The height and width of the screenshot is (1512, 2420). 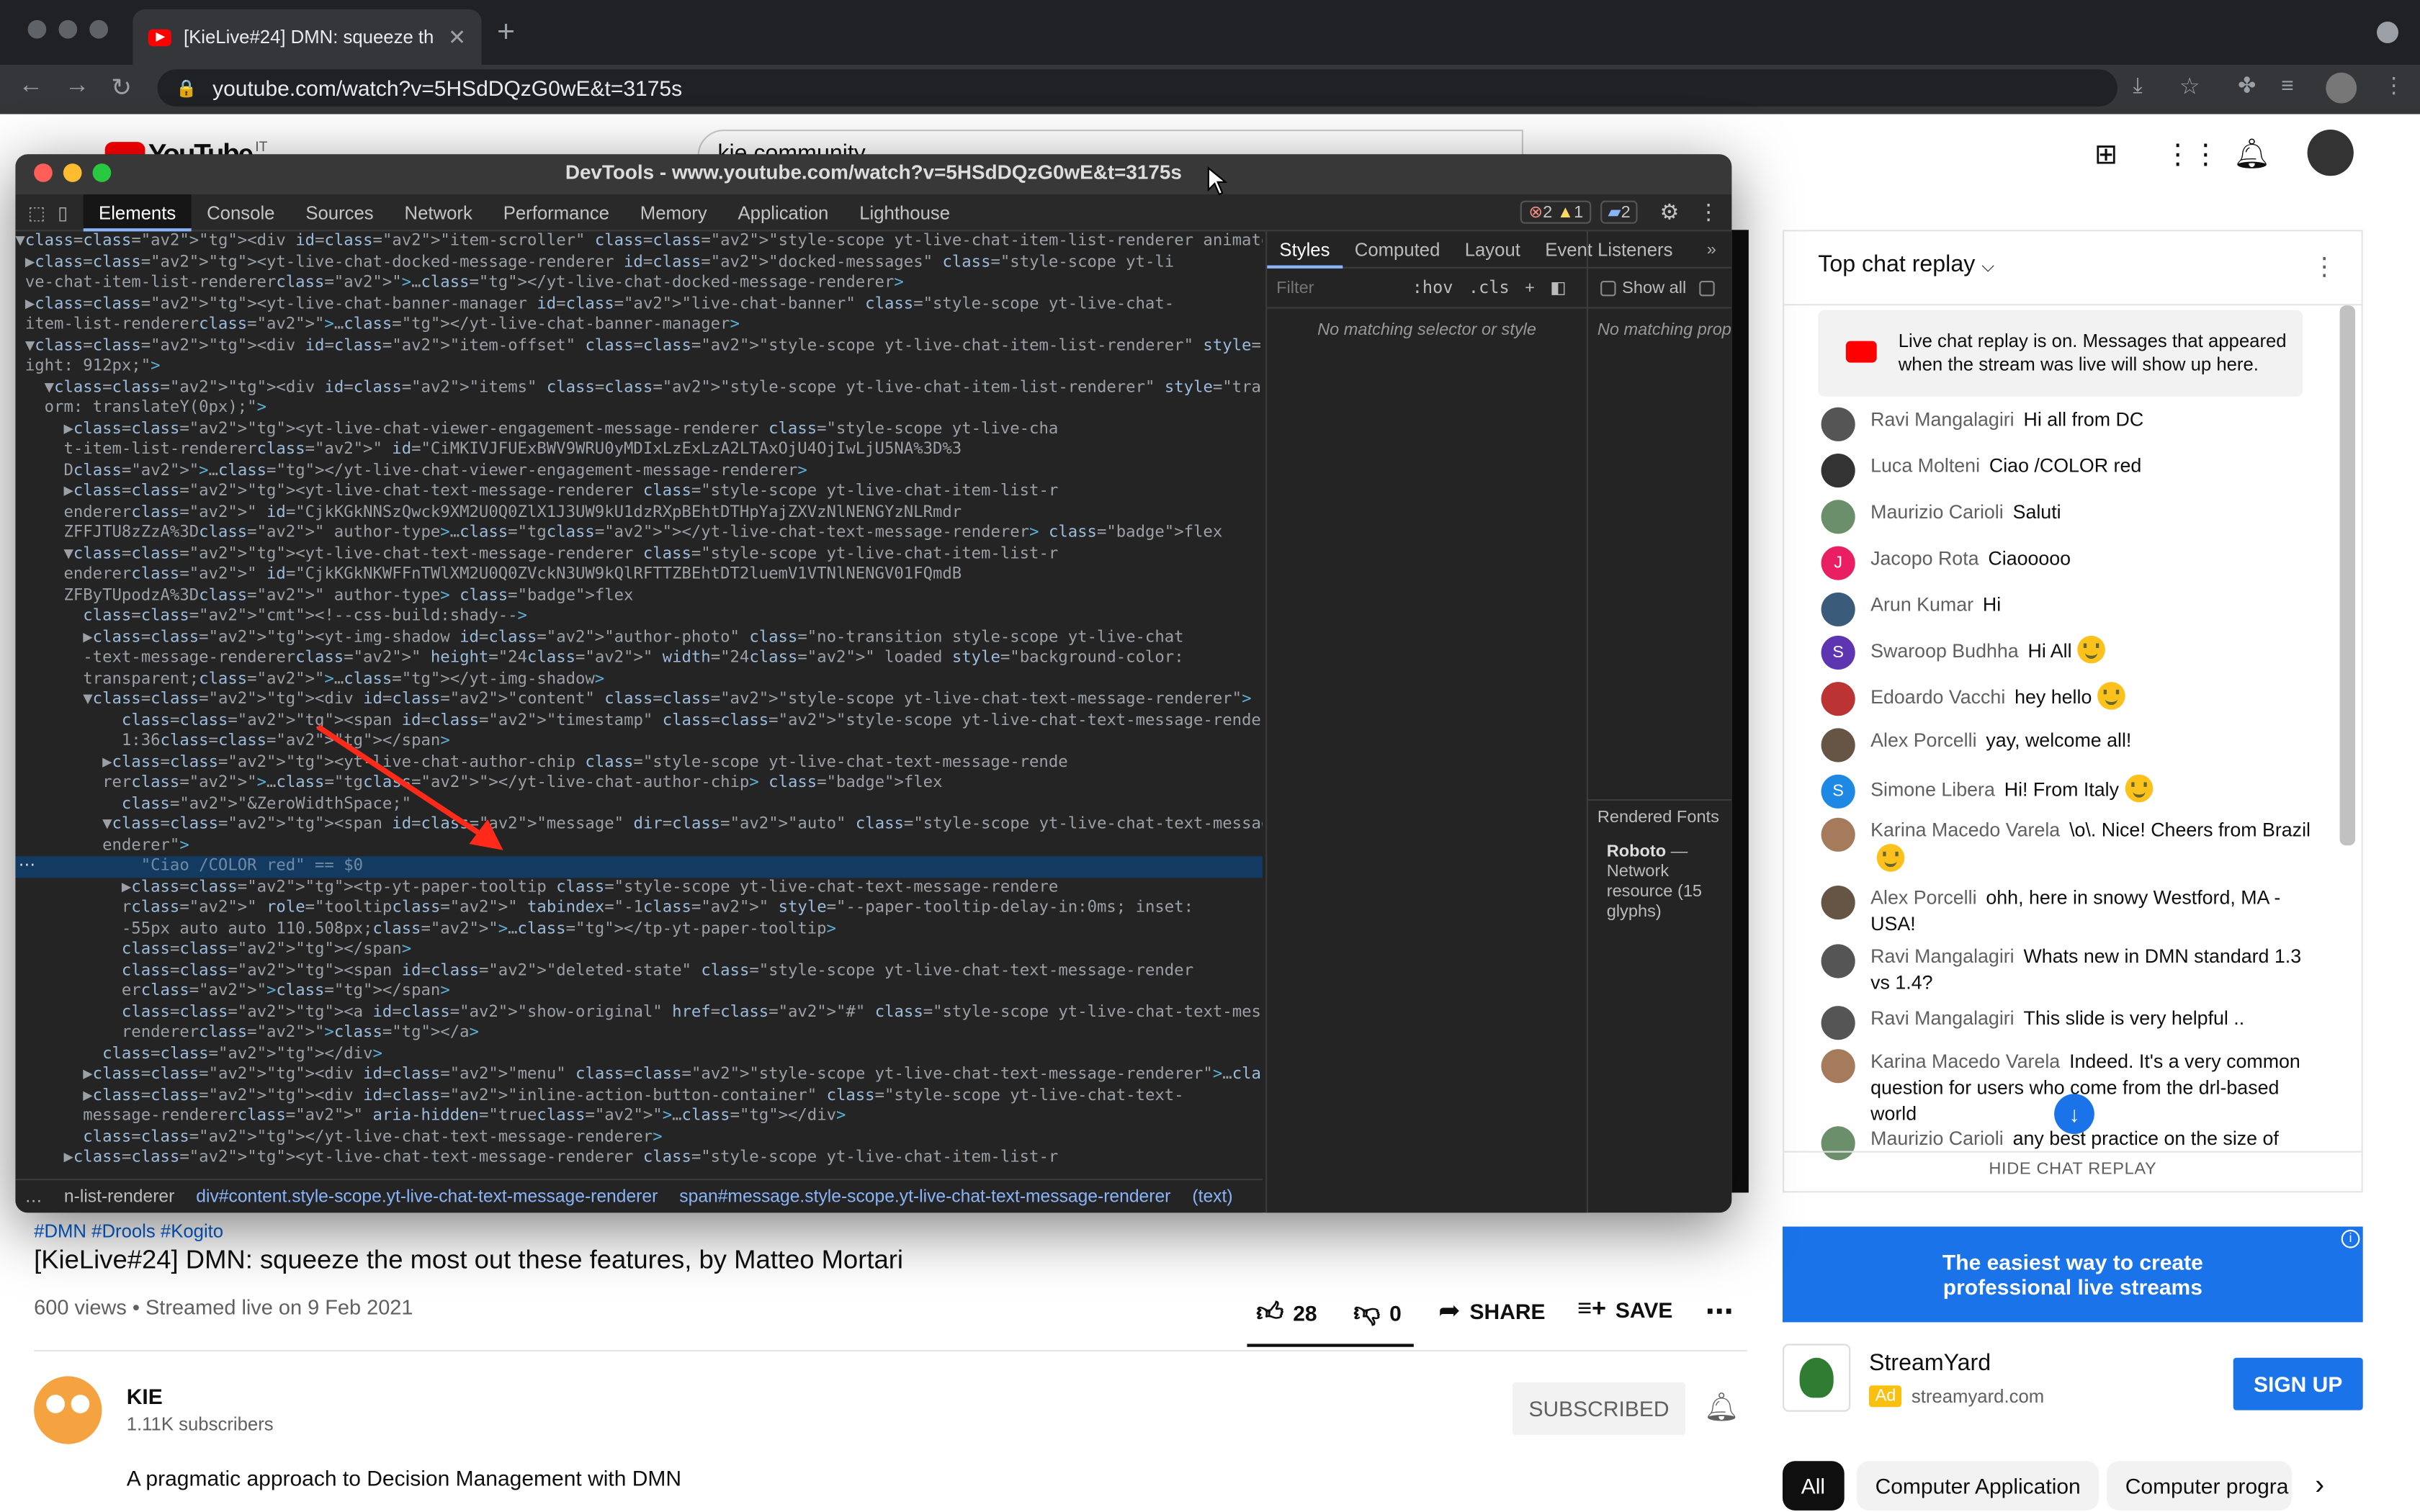 I want to click on create-video-icon: ⊞, so click(x=2106, y=155).